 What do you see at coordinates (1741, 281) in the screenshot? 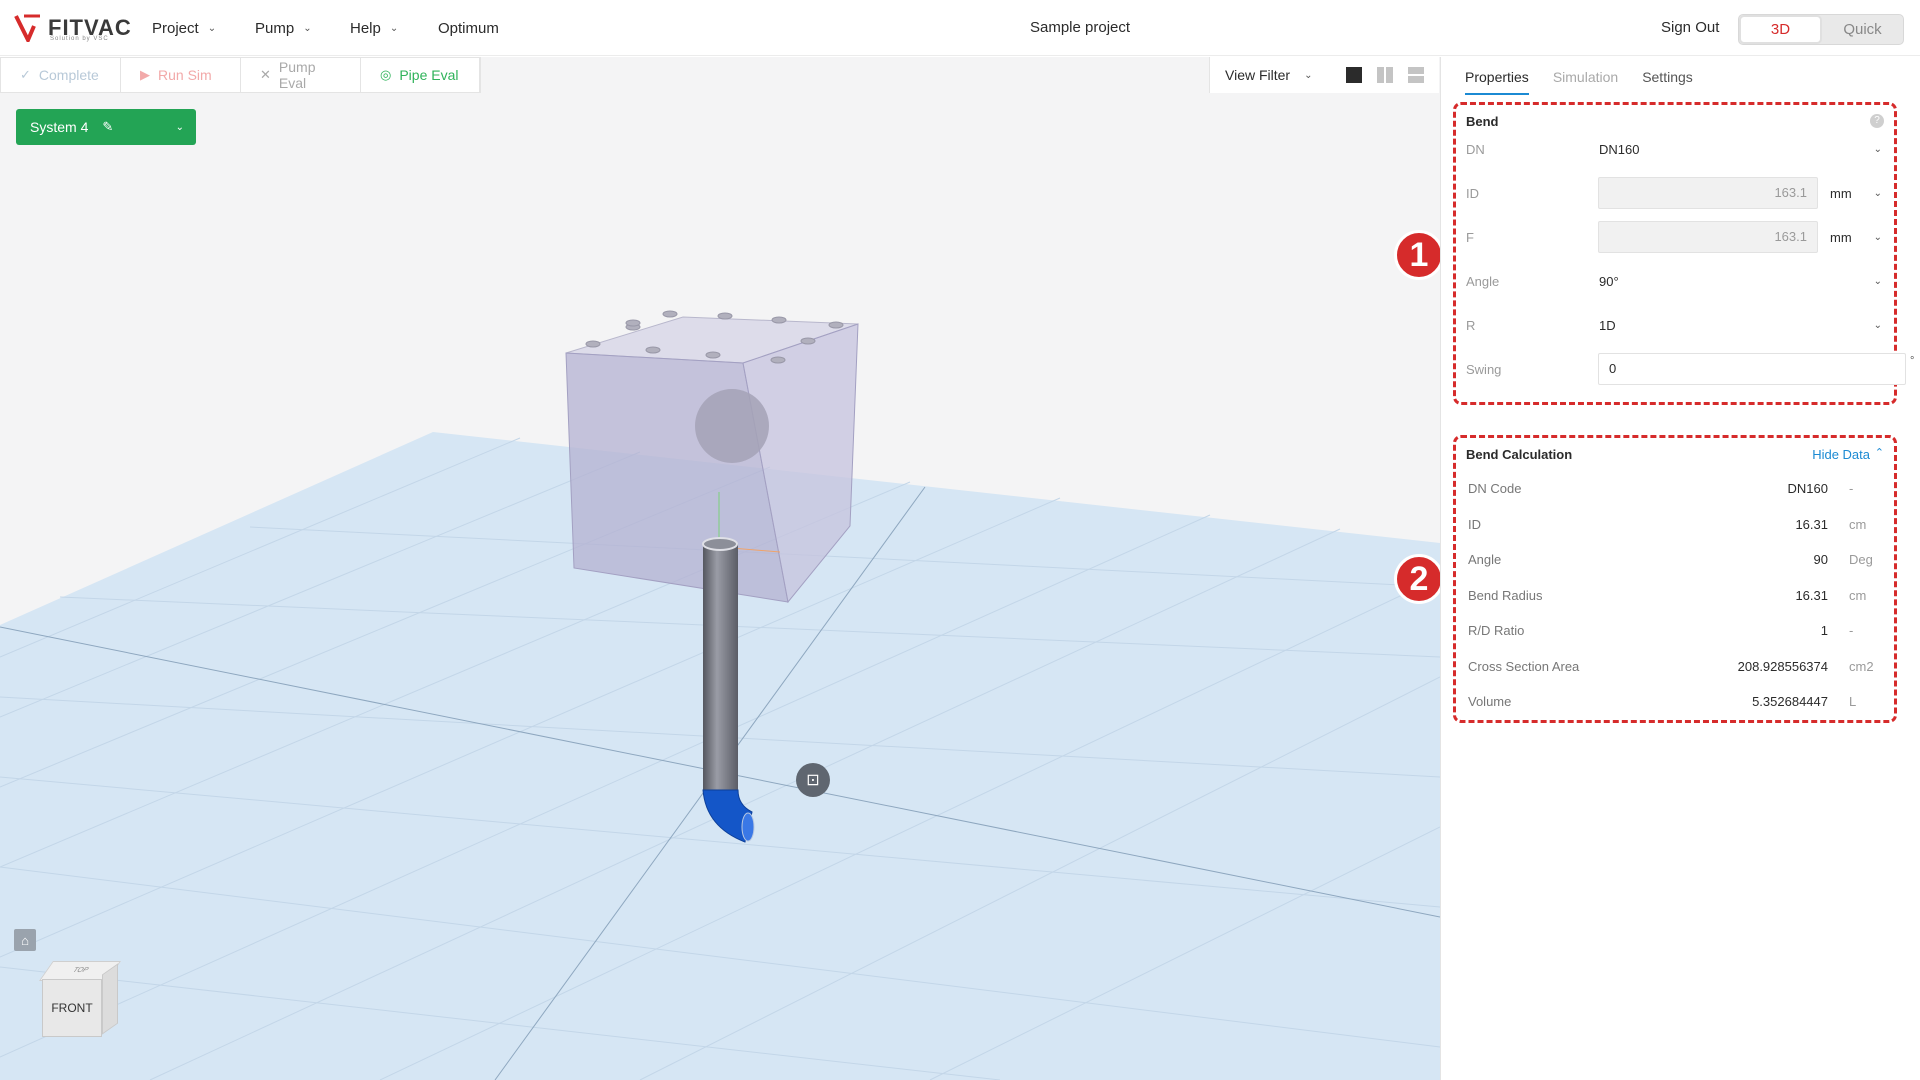
I see `angle-select: 90° ⌄` at bounding box center [1741, 281].